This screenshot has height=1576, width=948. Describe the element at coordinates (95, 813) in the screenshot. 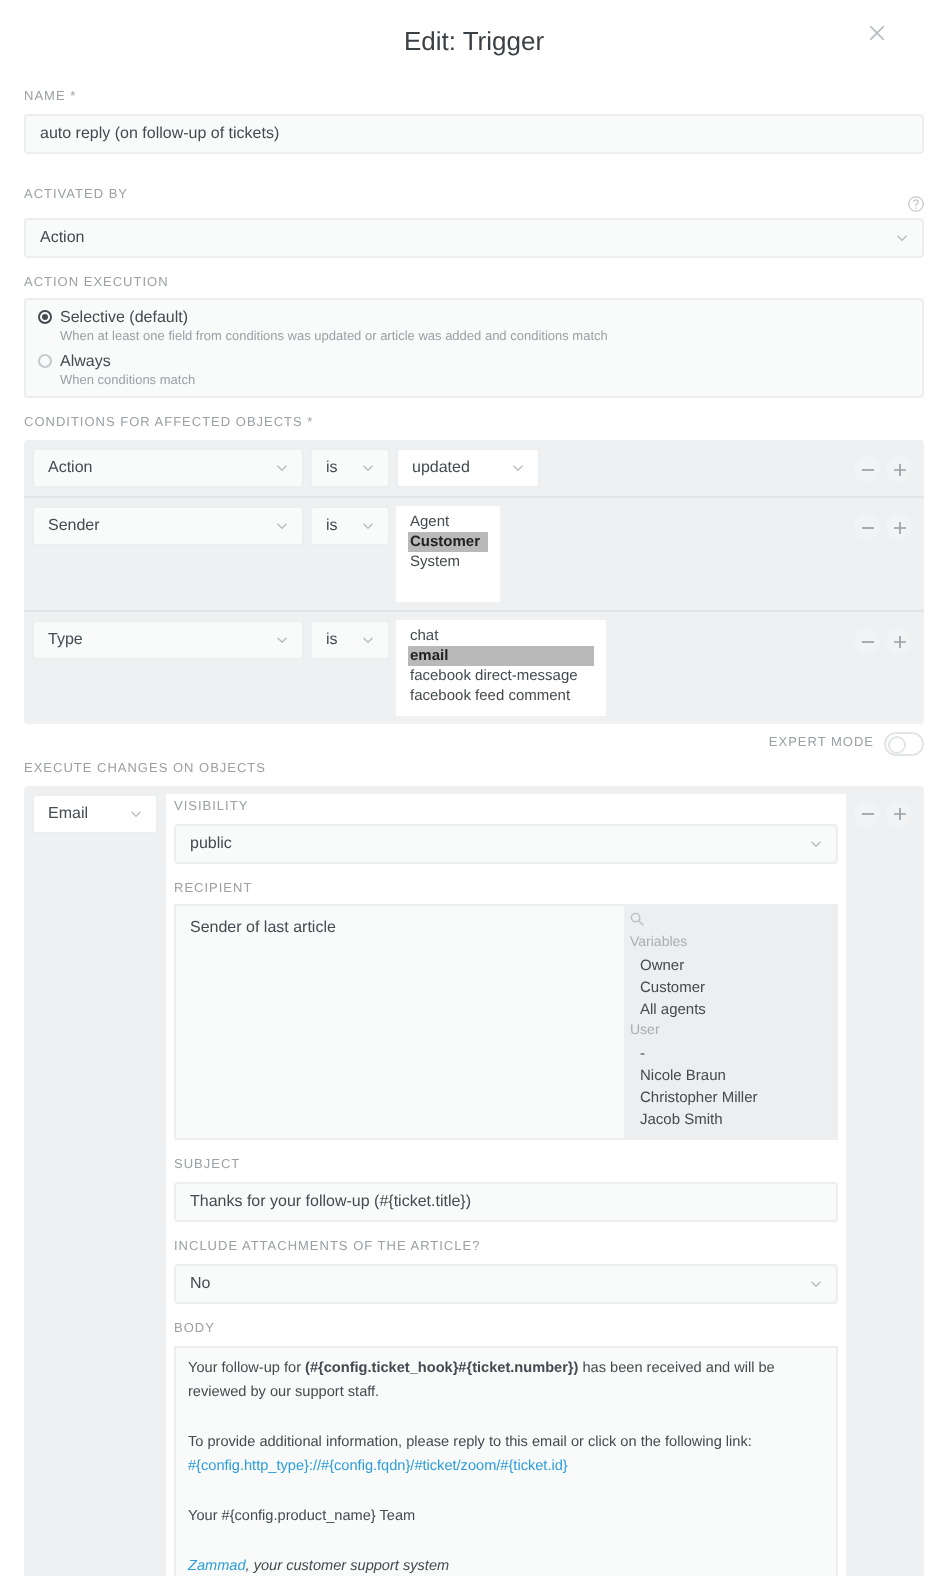

I see `select-field: Email` at that location.